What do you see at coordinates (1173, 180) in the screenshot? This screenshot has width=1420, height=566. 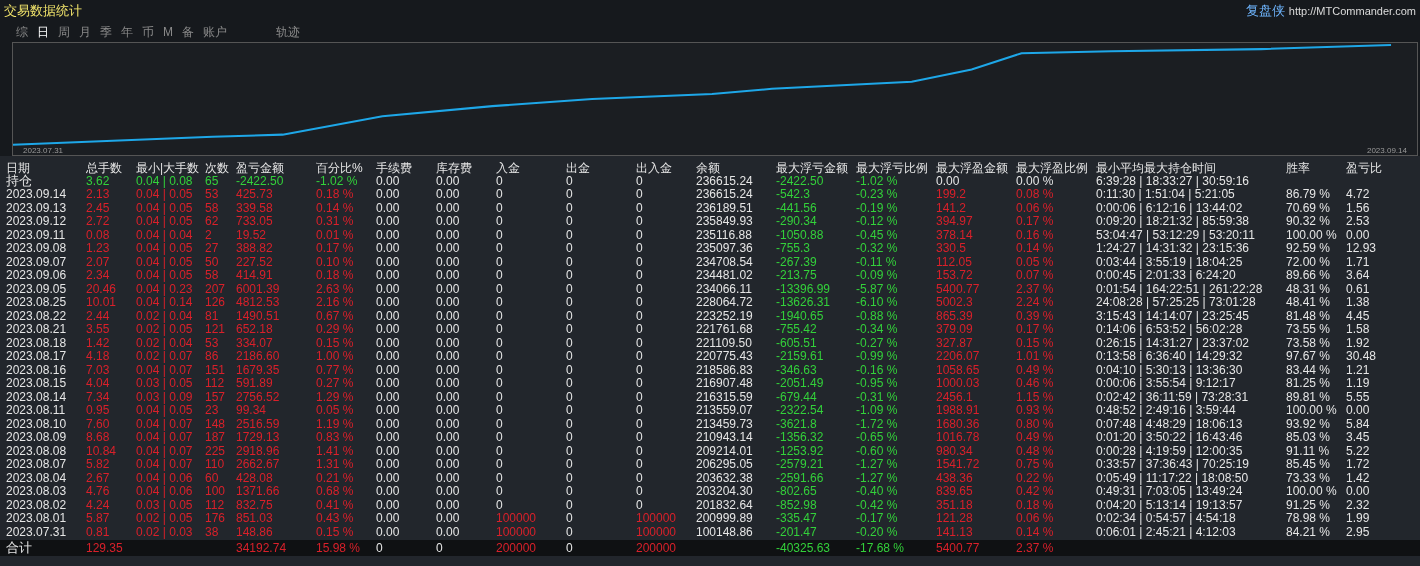 I see `table-cell-text: 6:39:28 | 18:33:27 | 30:59:16` at bounding box center [1173, 180].